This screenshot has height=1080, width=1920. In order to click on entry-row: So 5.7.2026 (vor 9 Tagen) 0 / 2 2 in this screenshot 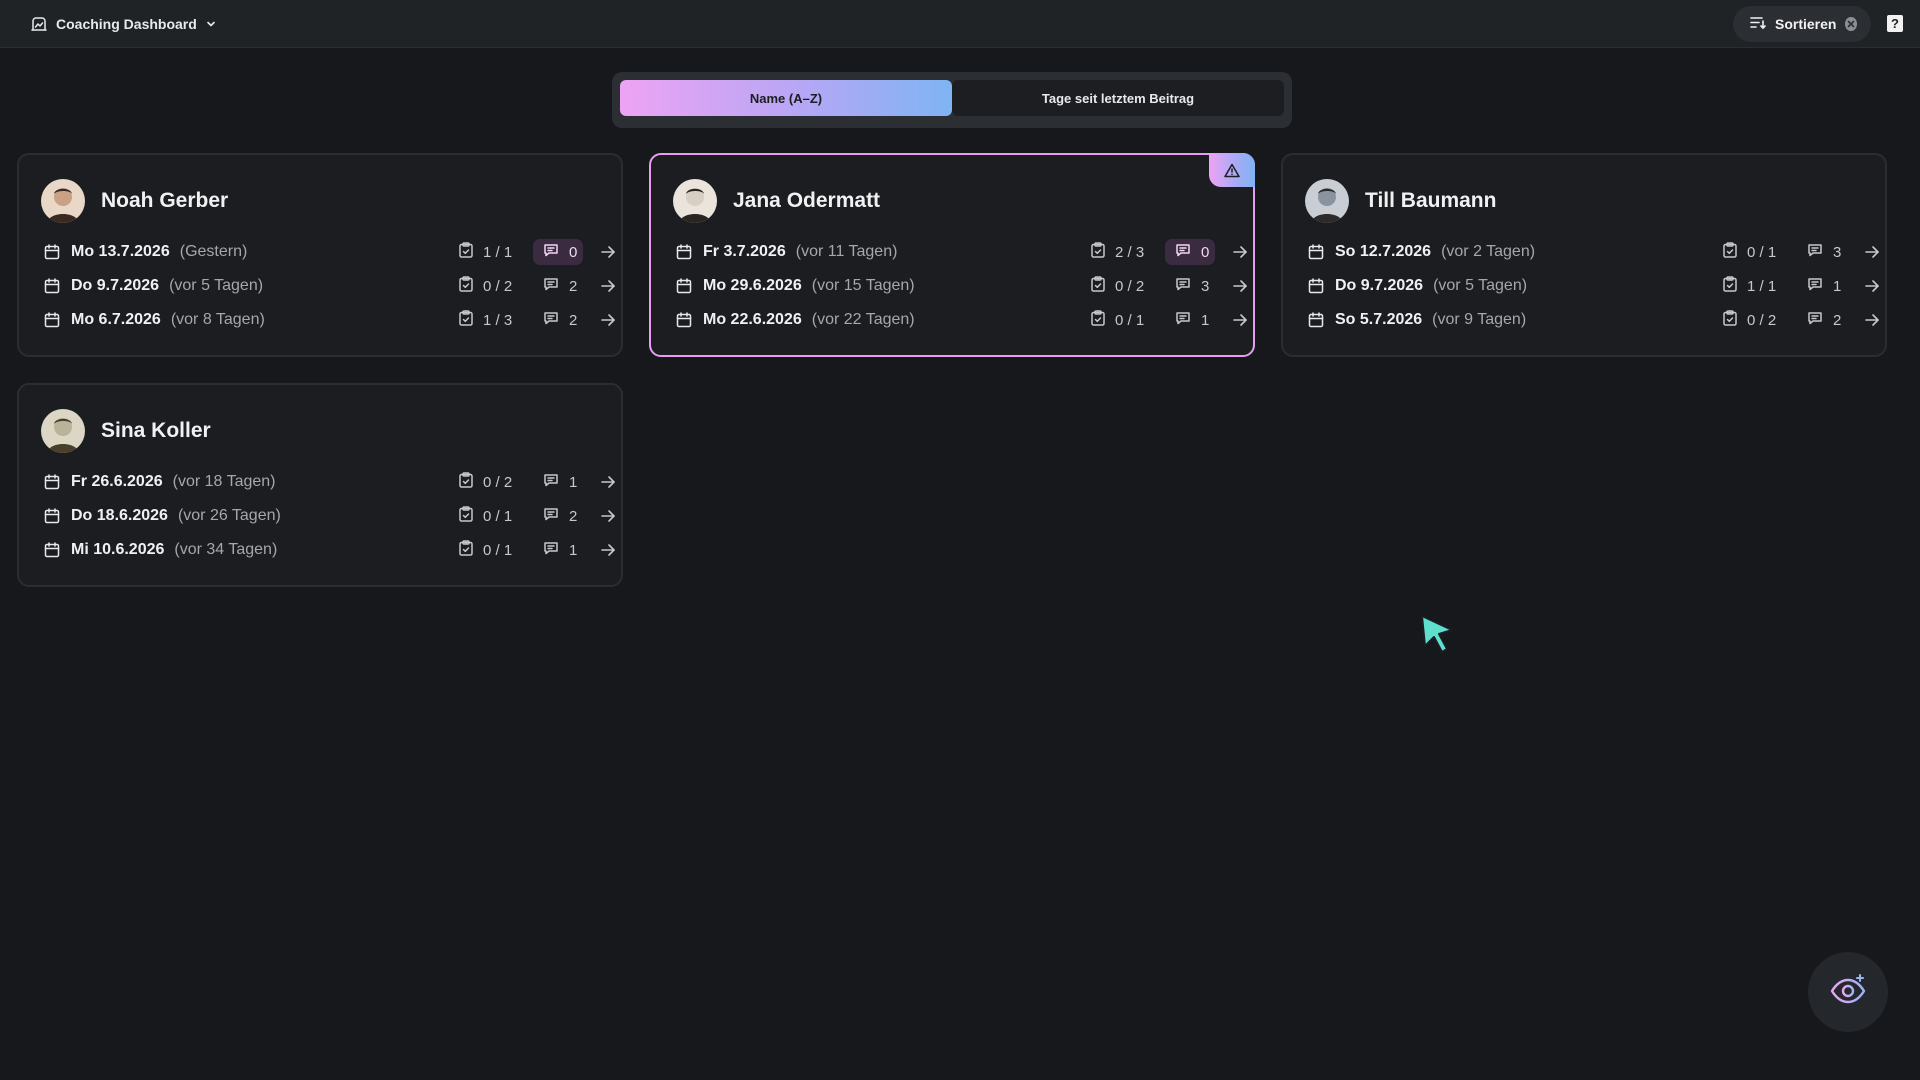, I will do `click(1593, 320)`.